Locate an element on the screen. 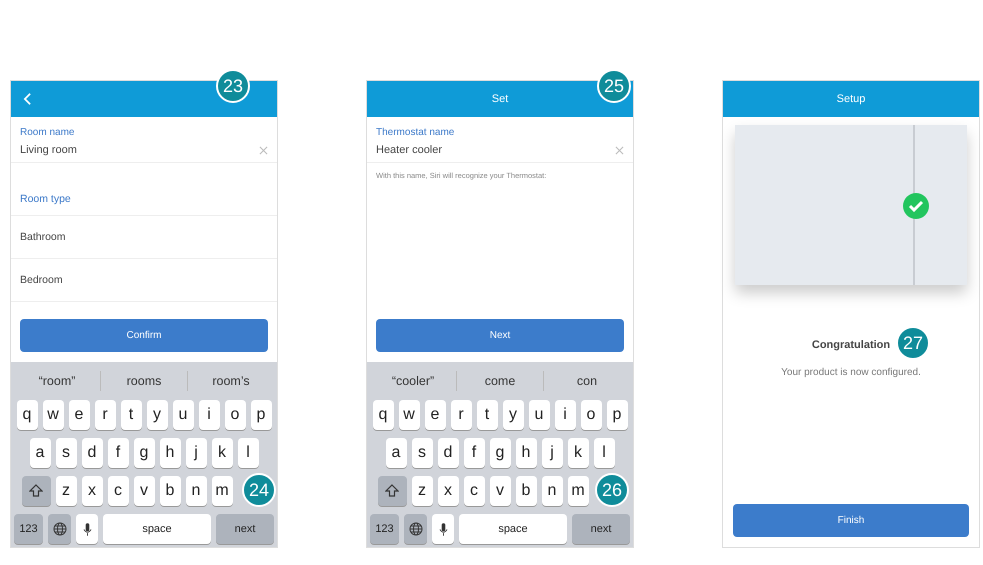  field-label: Room name is located at coordinates (48, 132).